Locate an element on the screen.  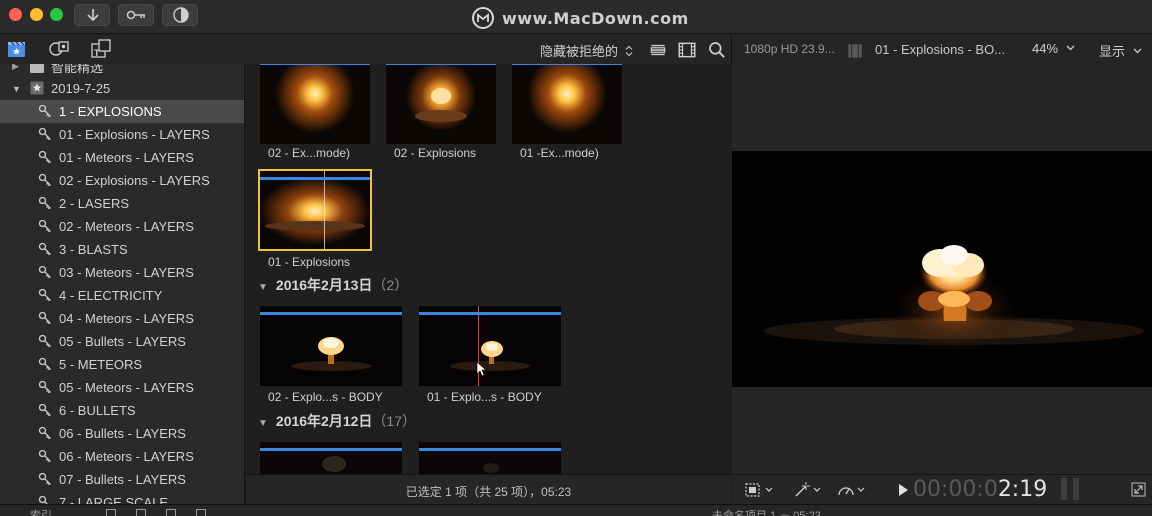
watermark-text: www.MacDown.com is located at coordinates (595, 18).